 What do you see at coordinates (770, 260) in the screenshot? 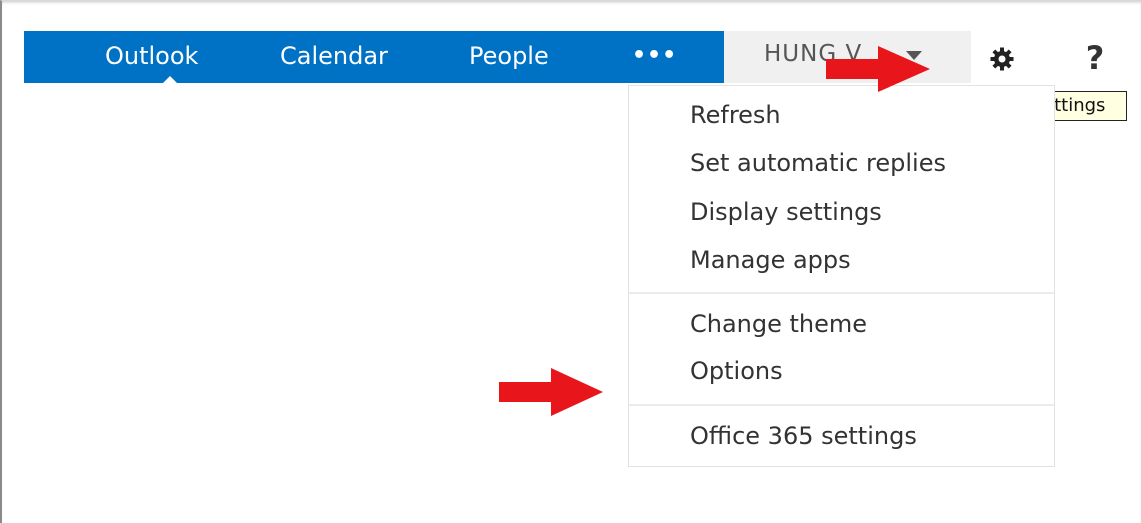
I see `menu-item-manage-apps: Manage apps` at bounding box center [770, 260].